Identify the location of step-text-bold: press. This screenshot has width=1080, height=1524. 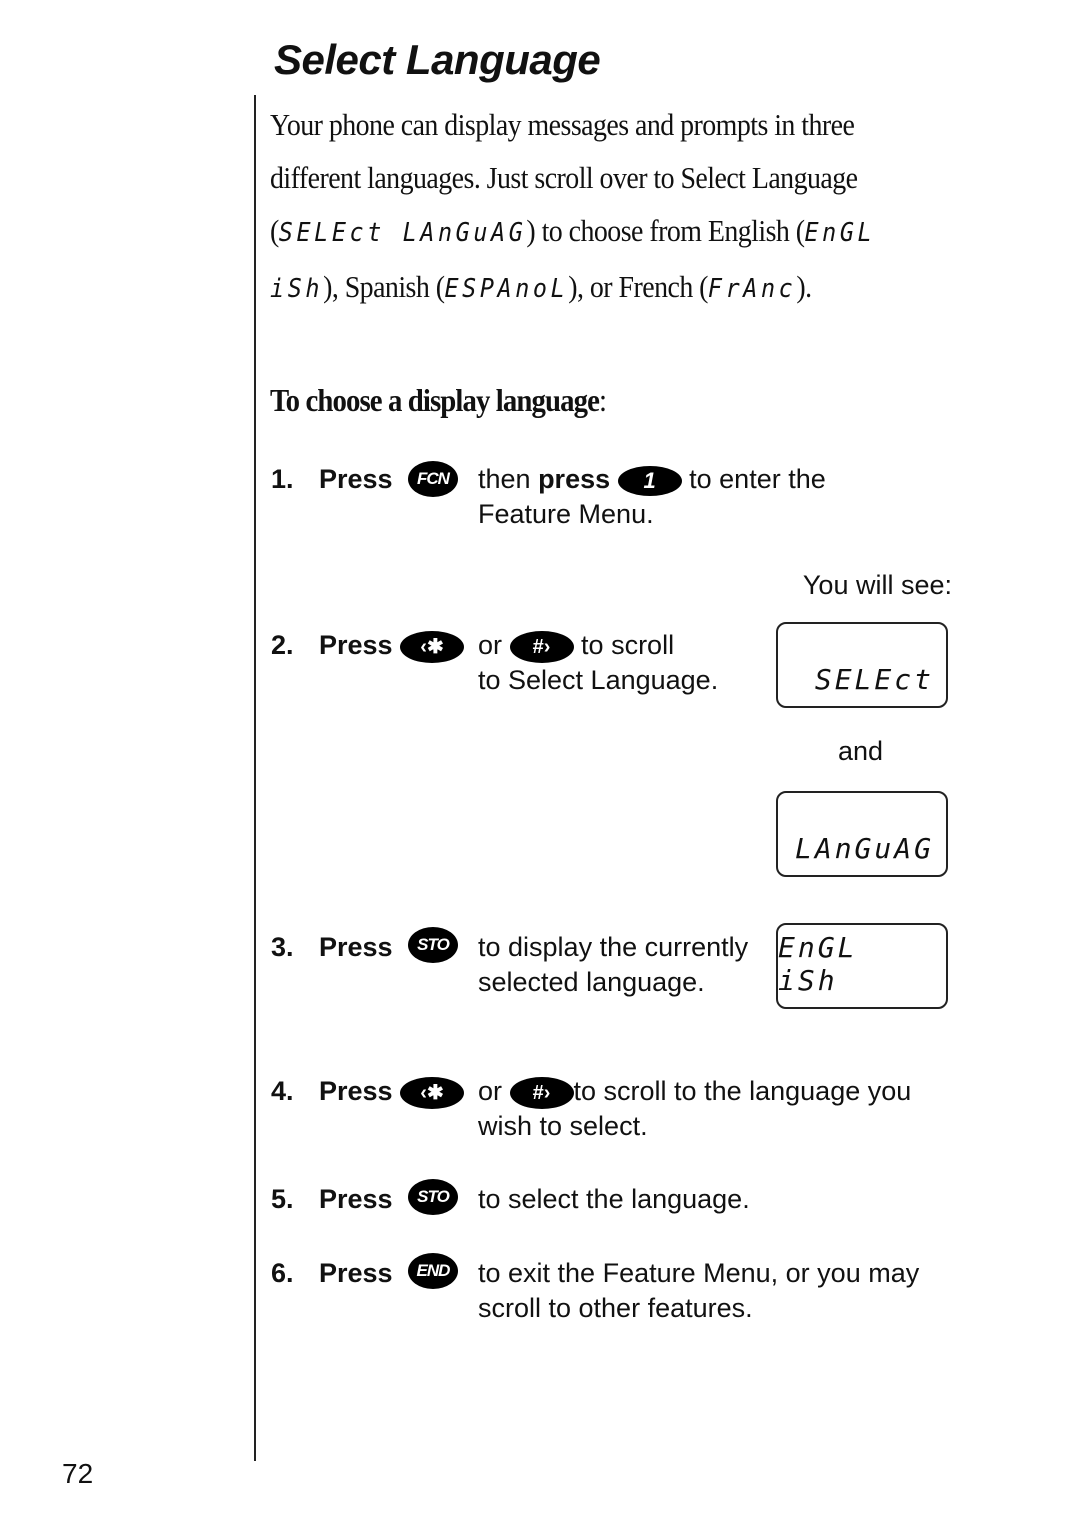
(574, 479).